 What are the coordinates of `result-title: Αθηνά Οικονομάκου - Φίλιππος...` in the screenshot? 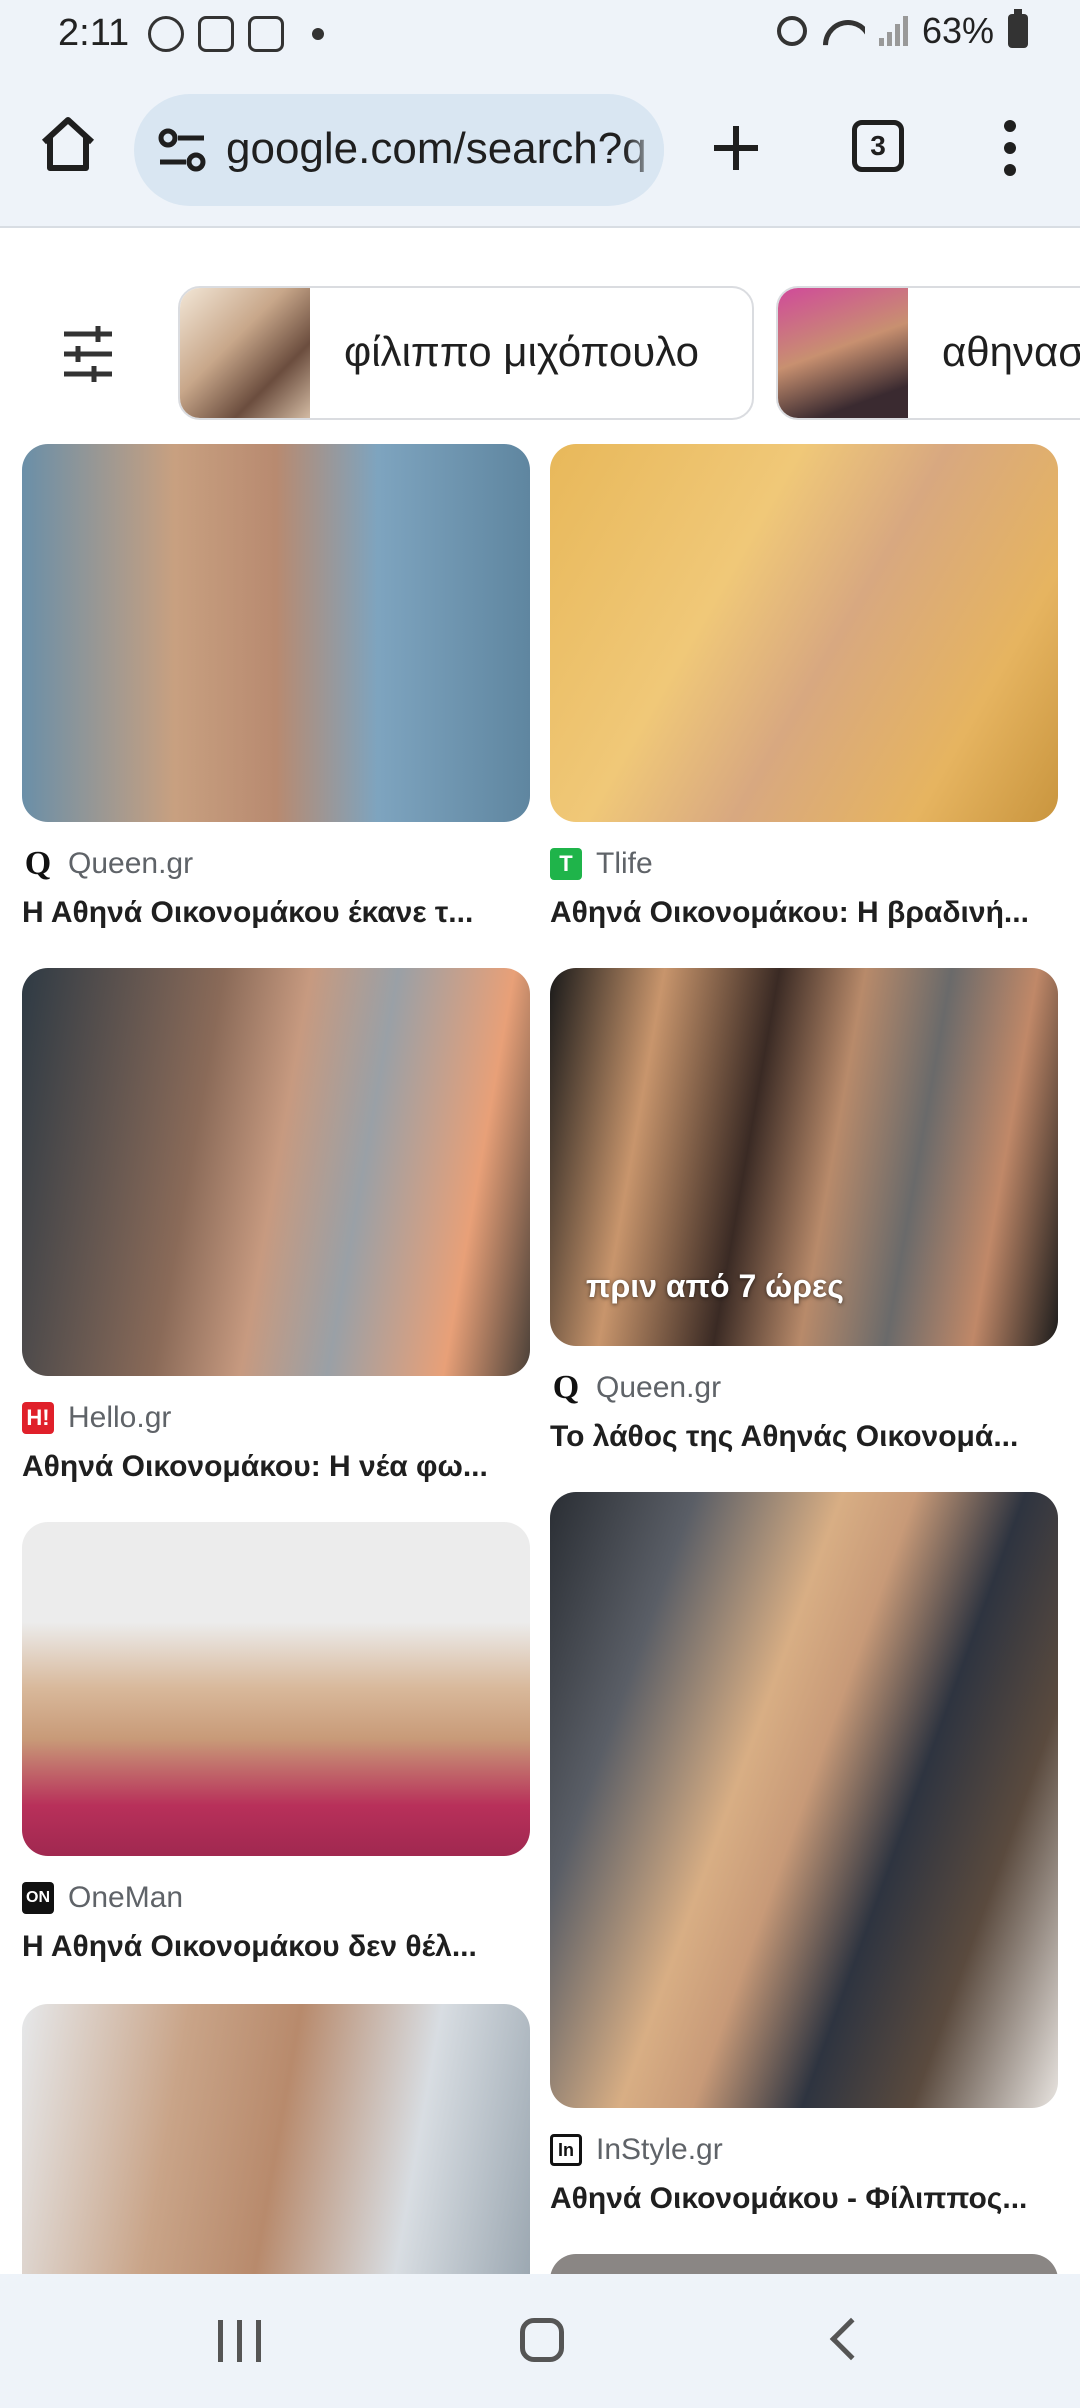 It's located at (804, 2199).